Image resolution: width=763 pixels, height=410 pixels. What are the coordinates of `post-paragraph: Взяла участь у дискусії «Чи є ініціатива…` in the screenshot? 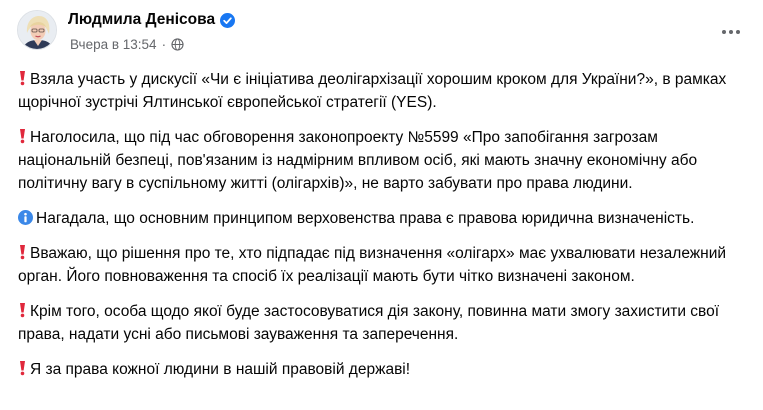 It's located at (385, 91).